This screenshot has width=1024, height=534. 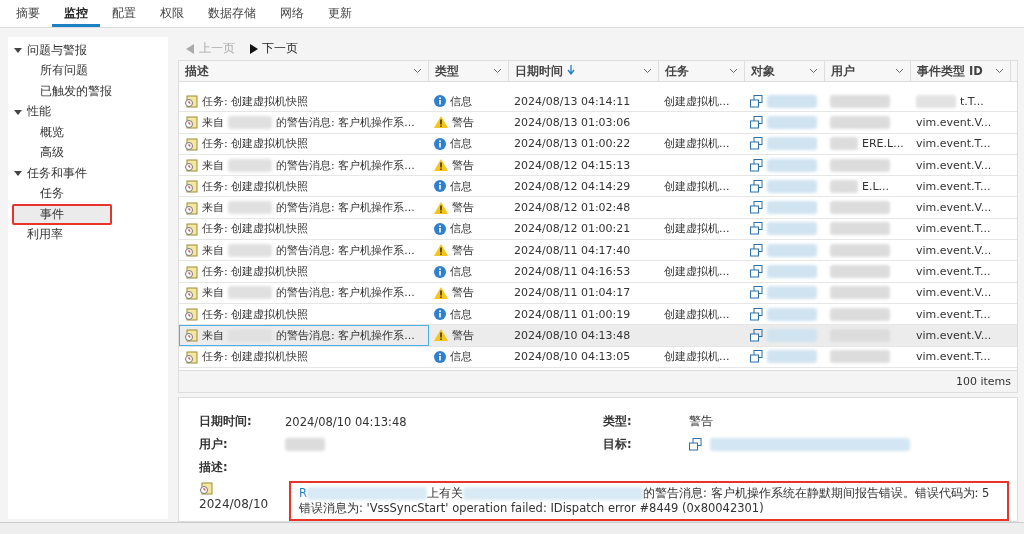 What do you see at coordinates (88, 234) in the screenshot?
I see `tree-item: 利用率` at bounding box center [88, 234].